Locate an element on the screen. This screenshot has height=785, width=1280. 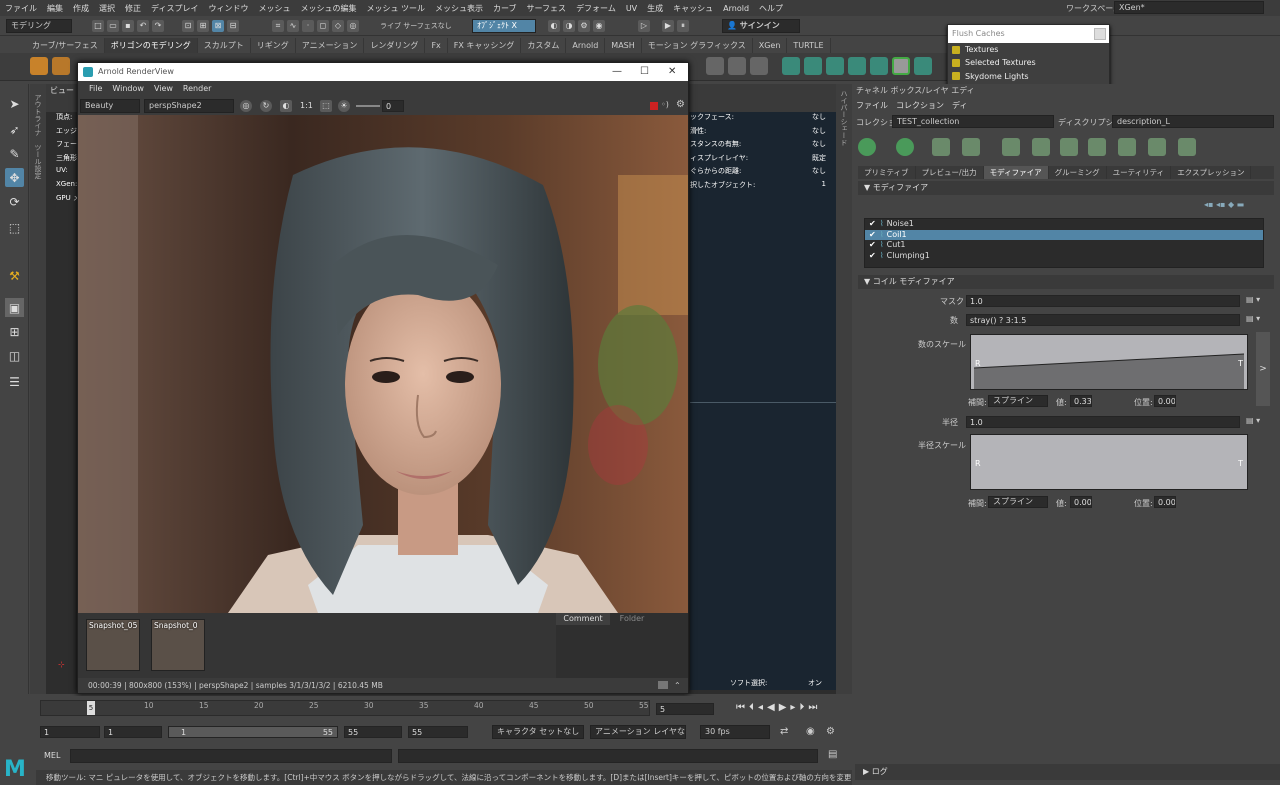
count-scale-expand-button: > is located at coordinates (1263, 369).